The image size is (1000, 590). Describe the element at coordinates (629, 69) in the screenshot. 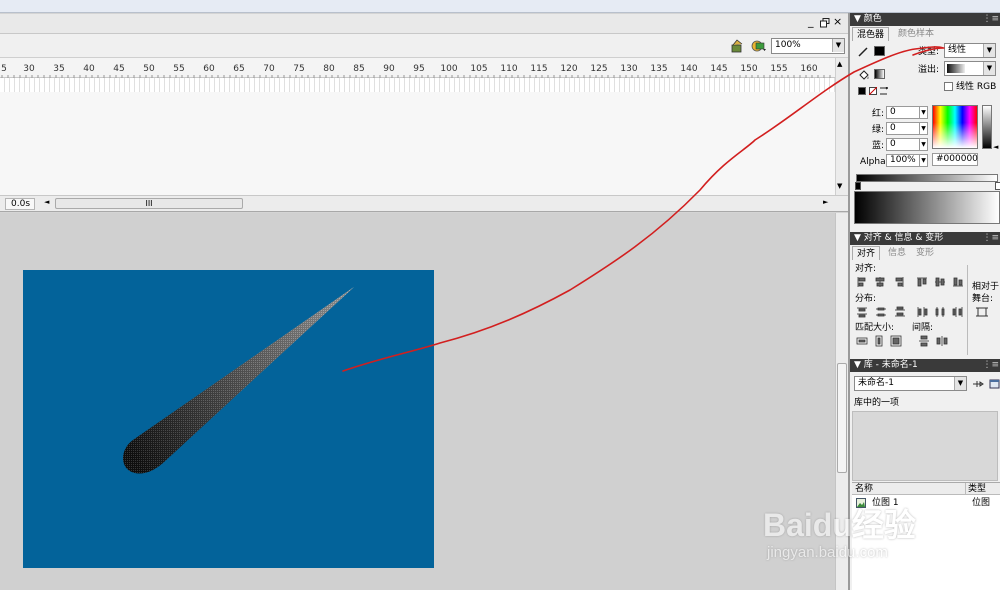

I see `ruler-number: 130` at that location.